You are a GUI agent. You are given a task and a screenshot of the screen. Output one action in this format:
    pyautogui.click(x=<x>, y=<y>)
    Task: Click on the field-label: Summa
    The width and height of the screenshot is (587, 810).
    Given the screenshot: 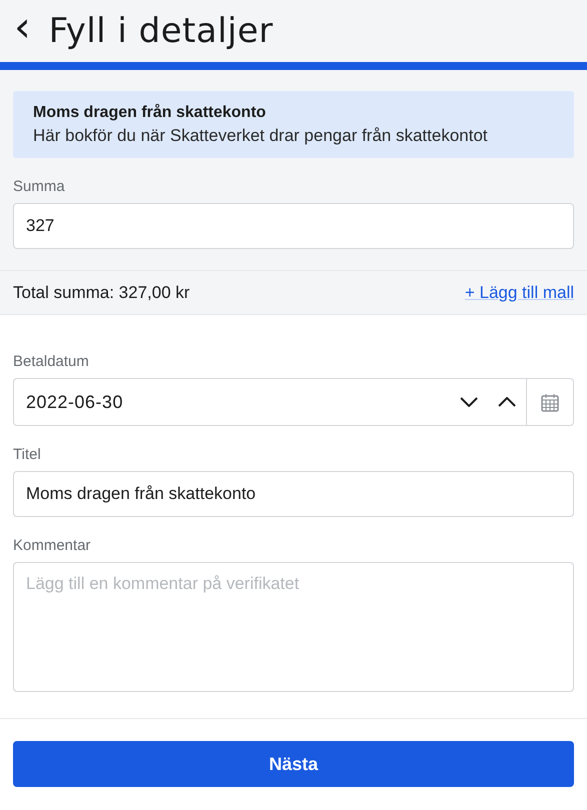 What is the action you would take?
    pyautogui.click(x=39, y=186)
    